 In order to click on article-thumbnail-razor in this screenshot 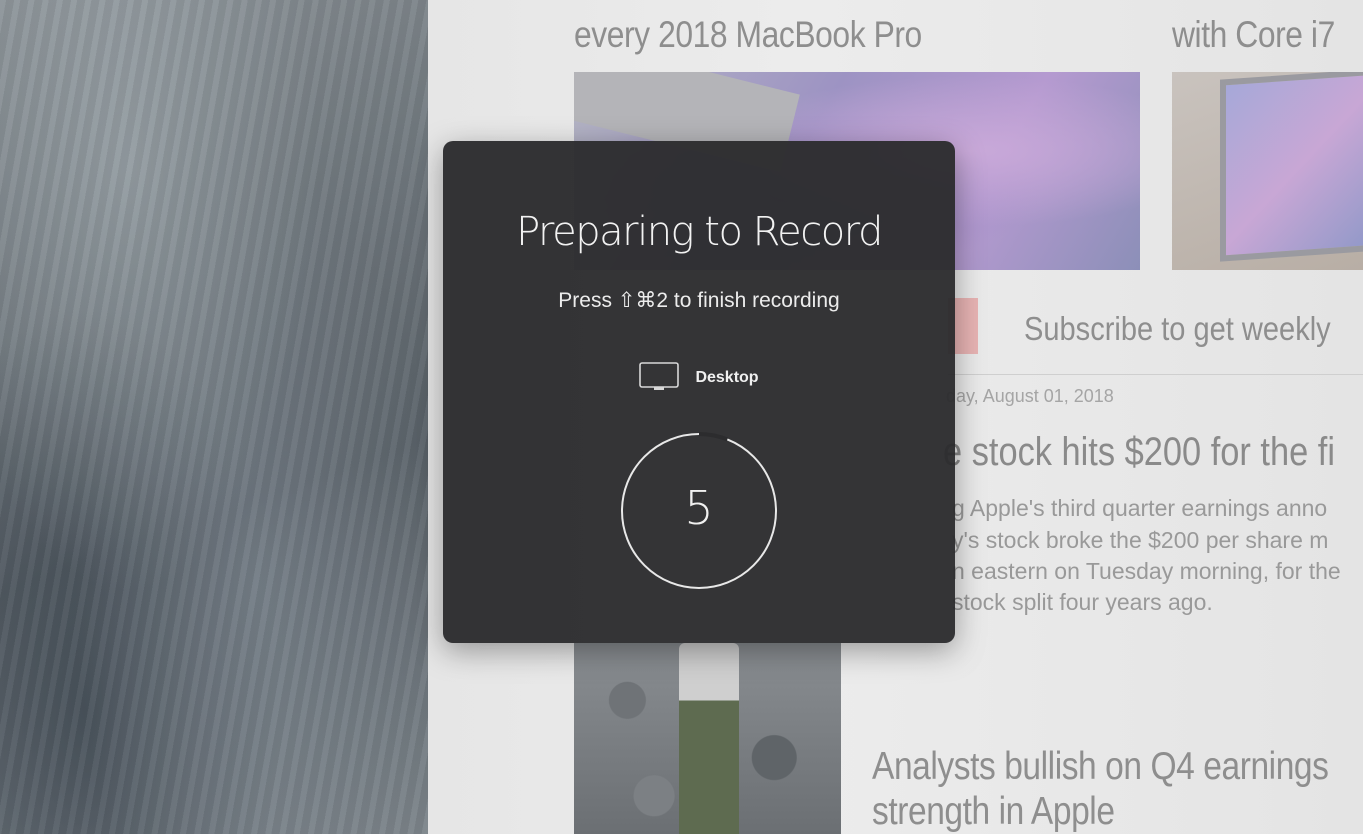, I will do `click(707, 738)`.